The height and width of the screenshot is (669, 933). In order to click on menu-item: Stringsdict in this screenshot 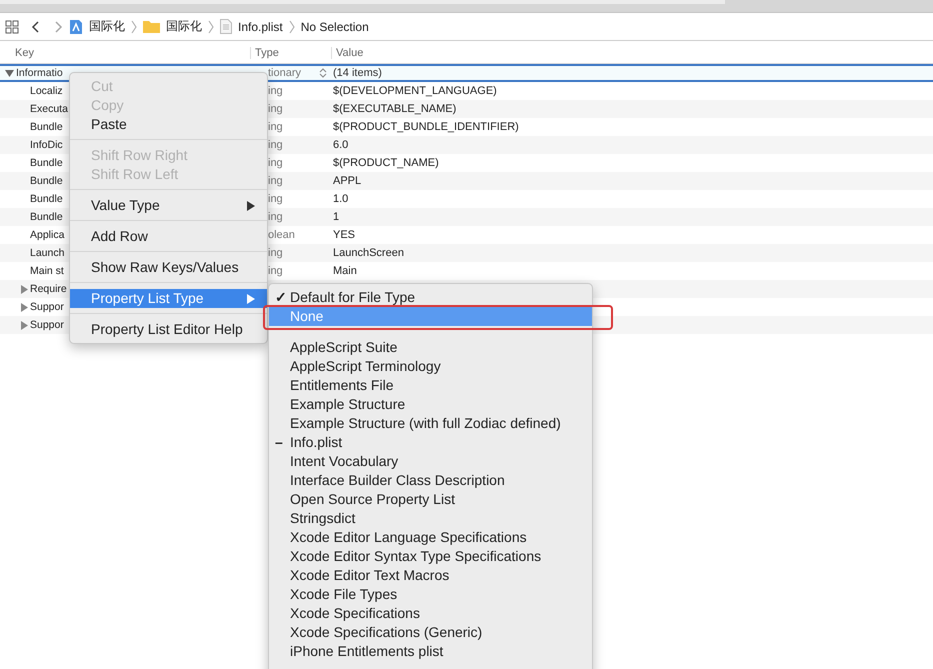, I will do `click(430, 518)`.